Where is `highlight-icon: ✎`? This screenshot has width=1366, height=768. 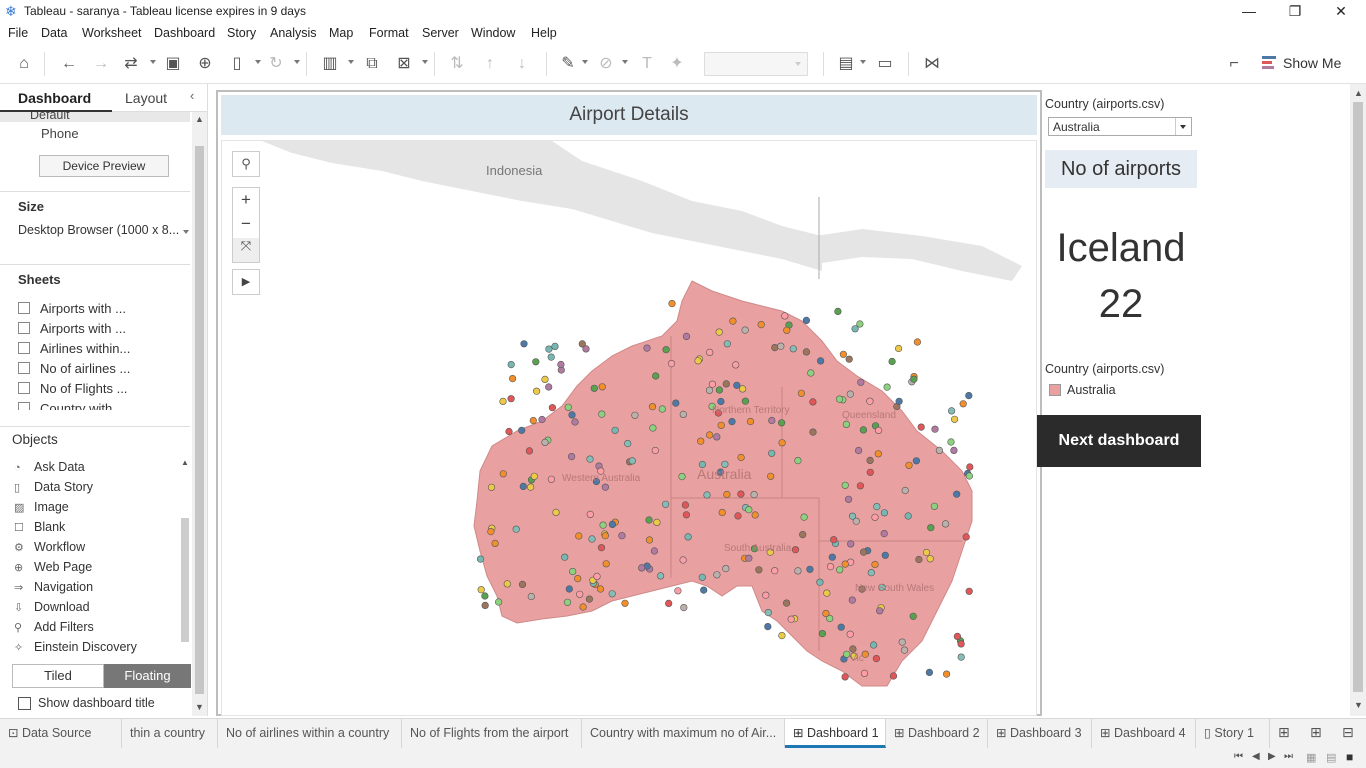 highlight-icon: ✎ is located at coordinates (568, 64).